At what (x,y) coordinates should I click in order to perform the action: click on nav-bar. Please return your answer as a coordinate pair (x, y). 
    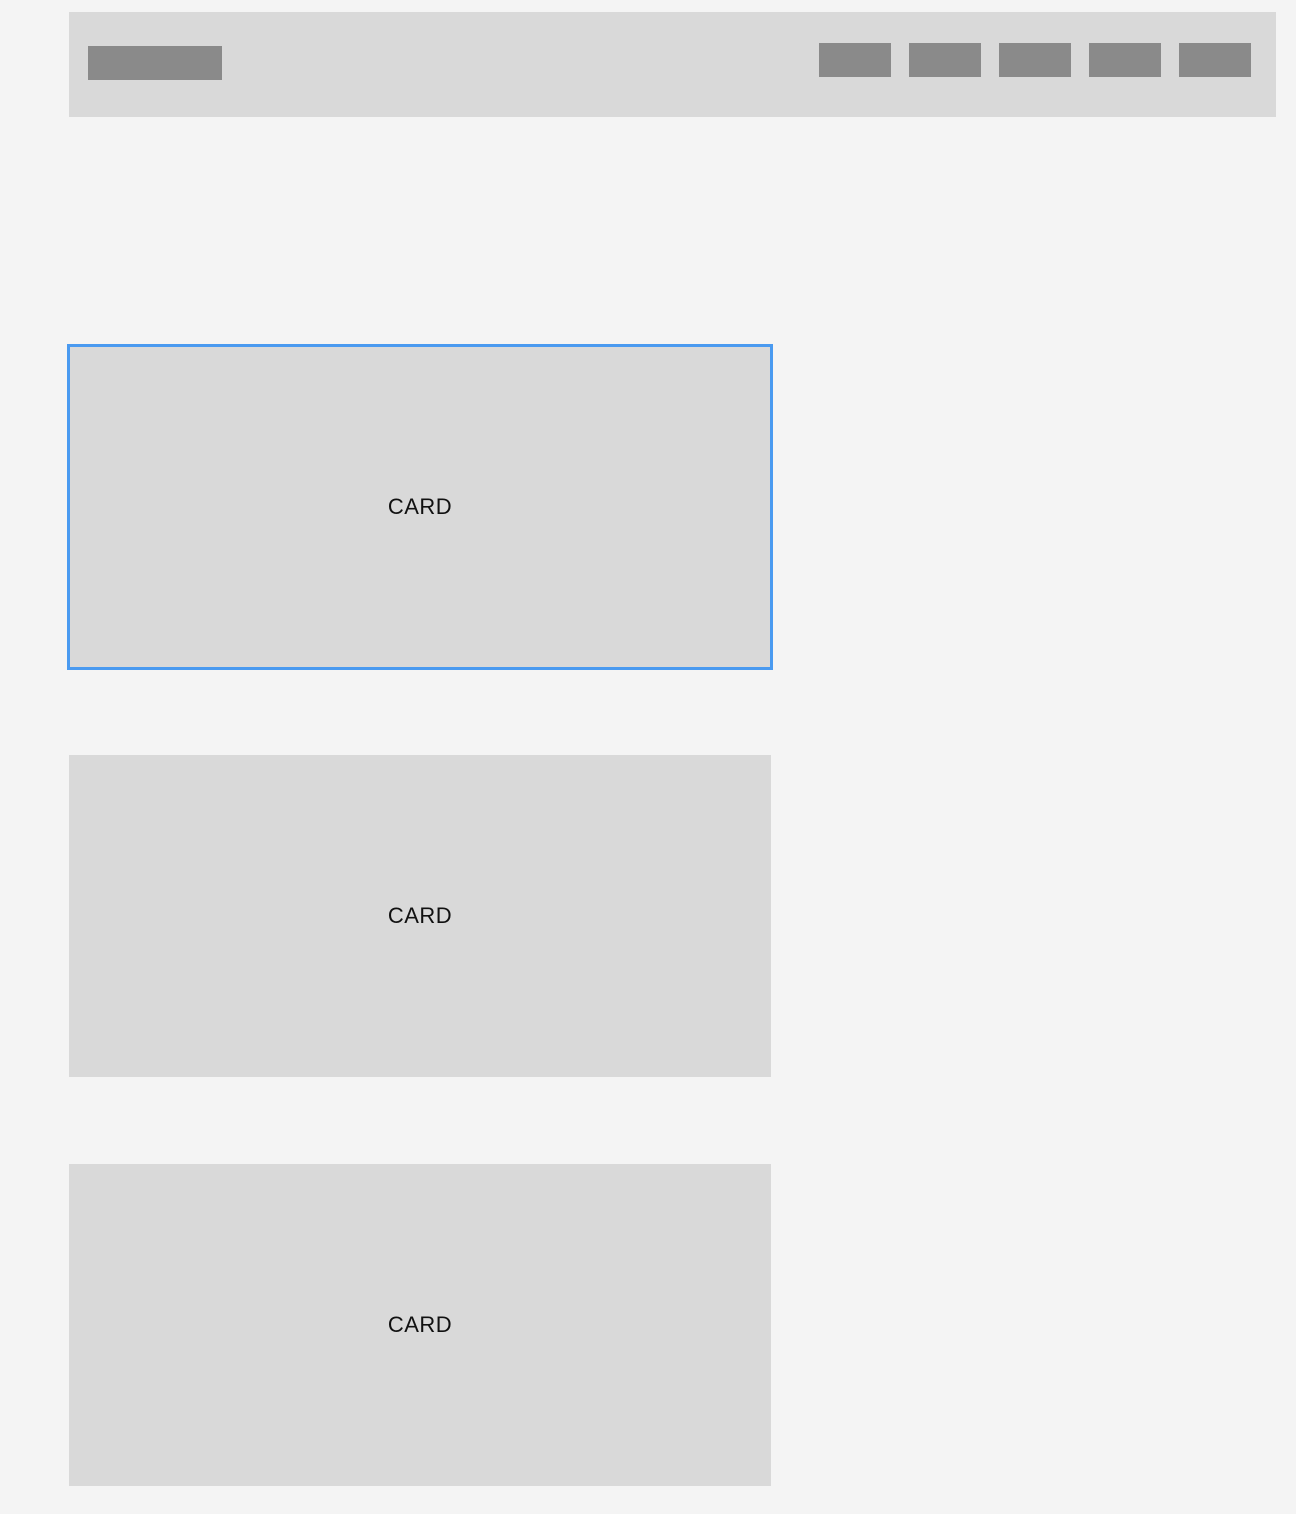
    Looking at the image, I should click on (1035, 60).